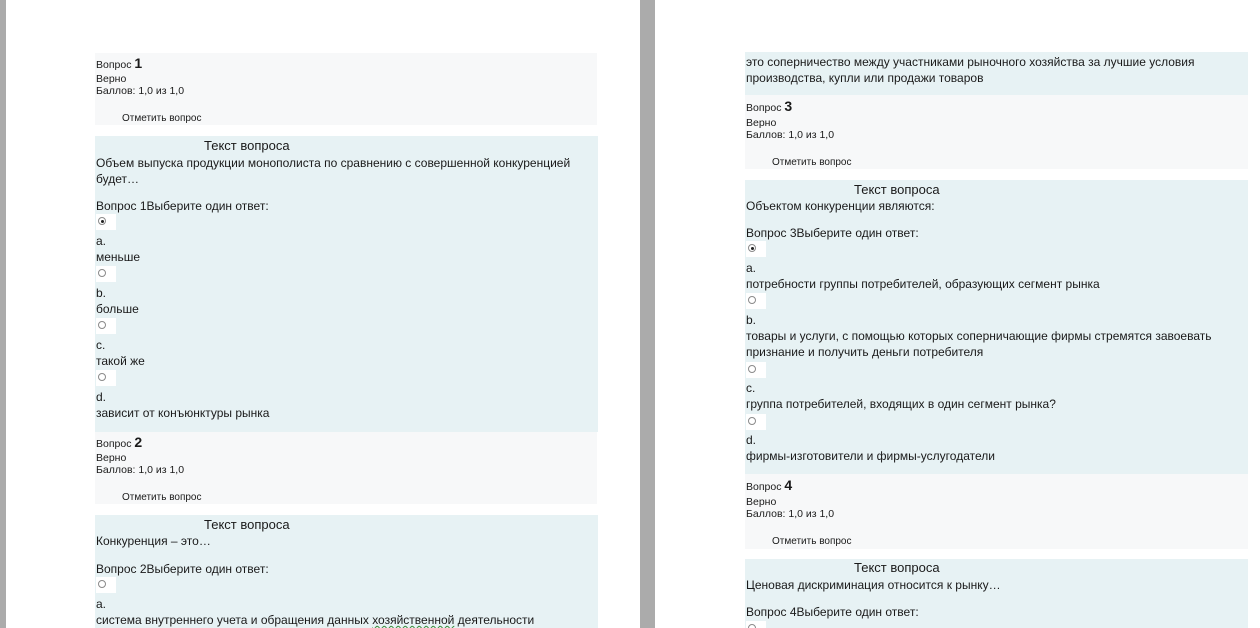 Image resolution: width=1260 pixels, height=628 pixels. Describe the element at coordinates (865, 78) in the screenshot. I see `option-b-text-line2: производства, купли или продажи товаров` at that location.